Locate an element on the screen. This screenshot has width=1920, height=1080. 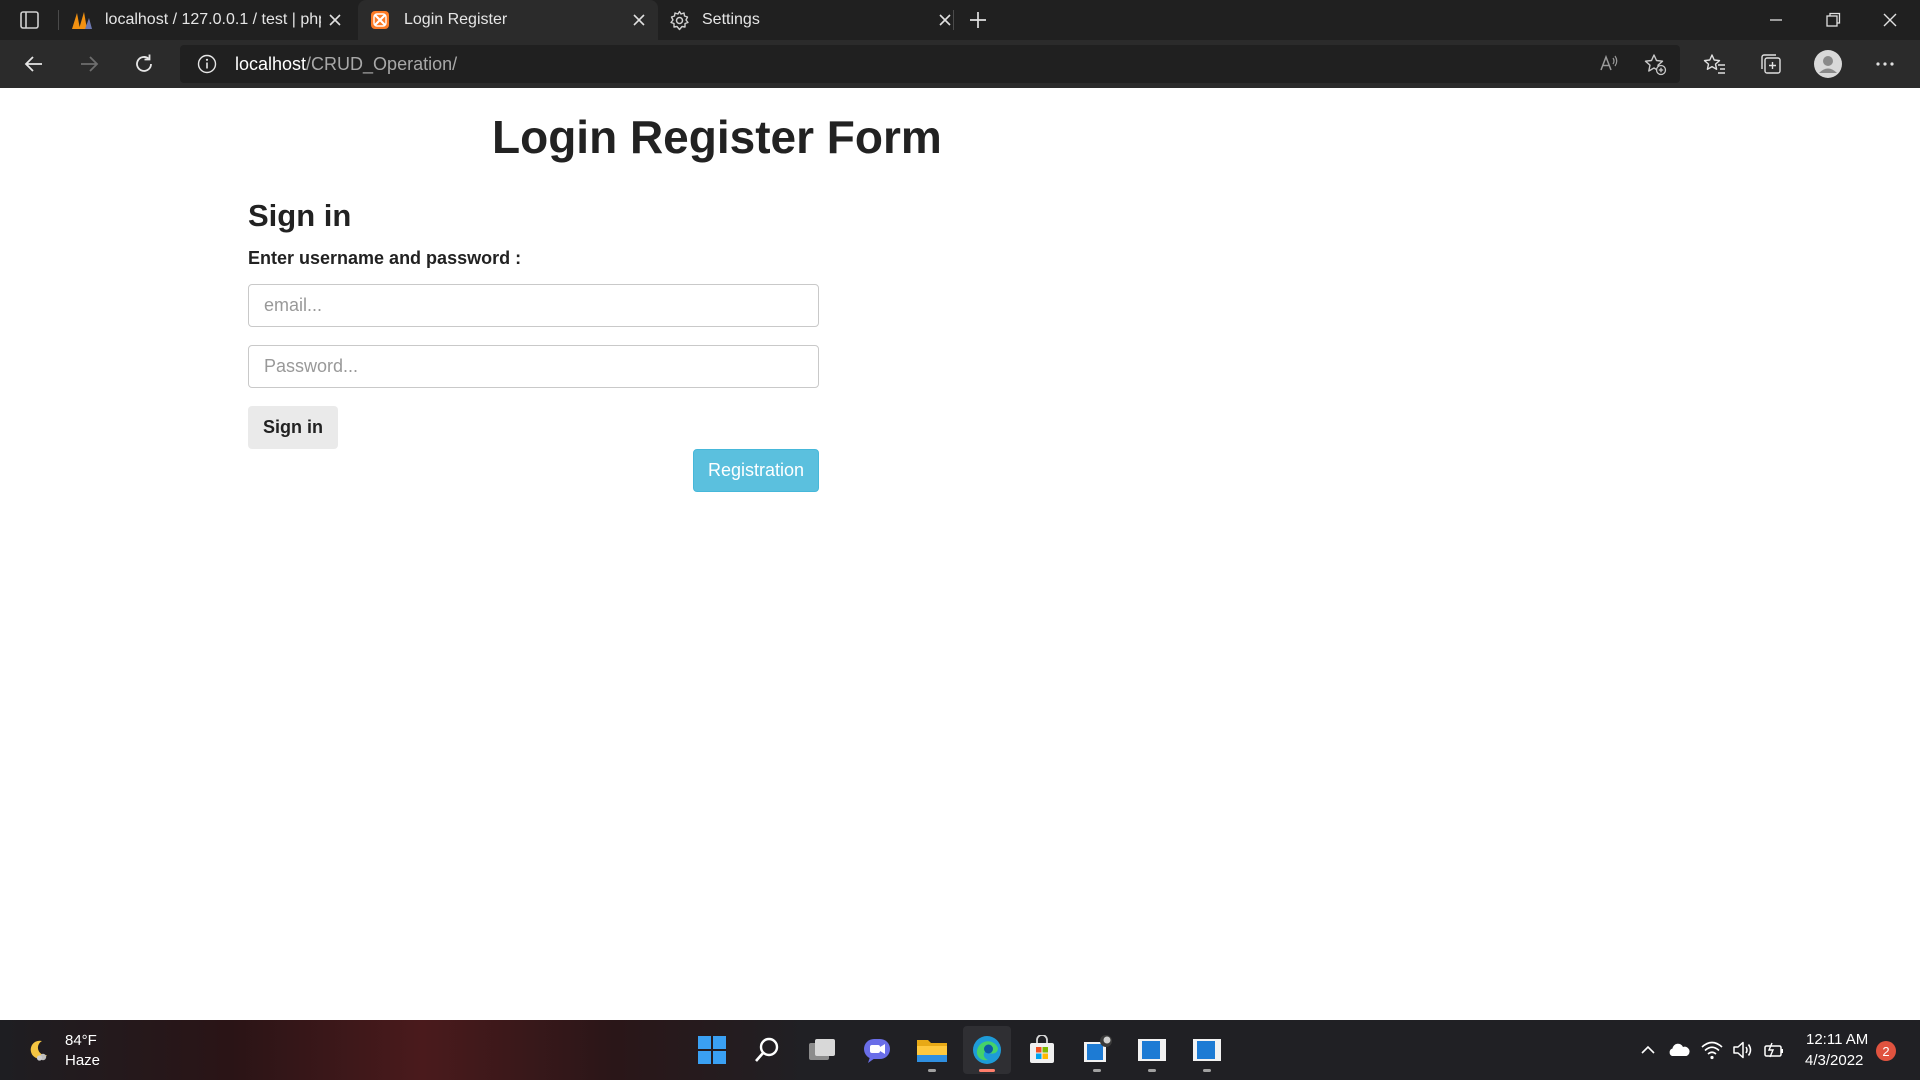
windows-start-icon is located at coordinates (712, 1050).